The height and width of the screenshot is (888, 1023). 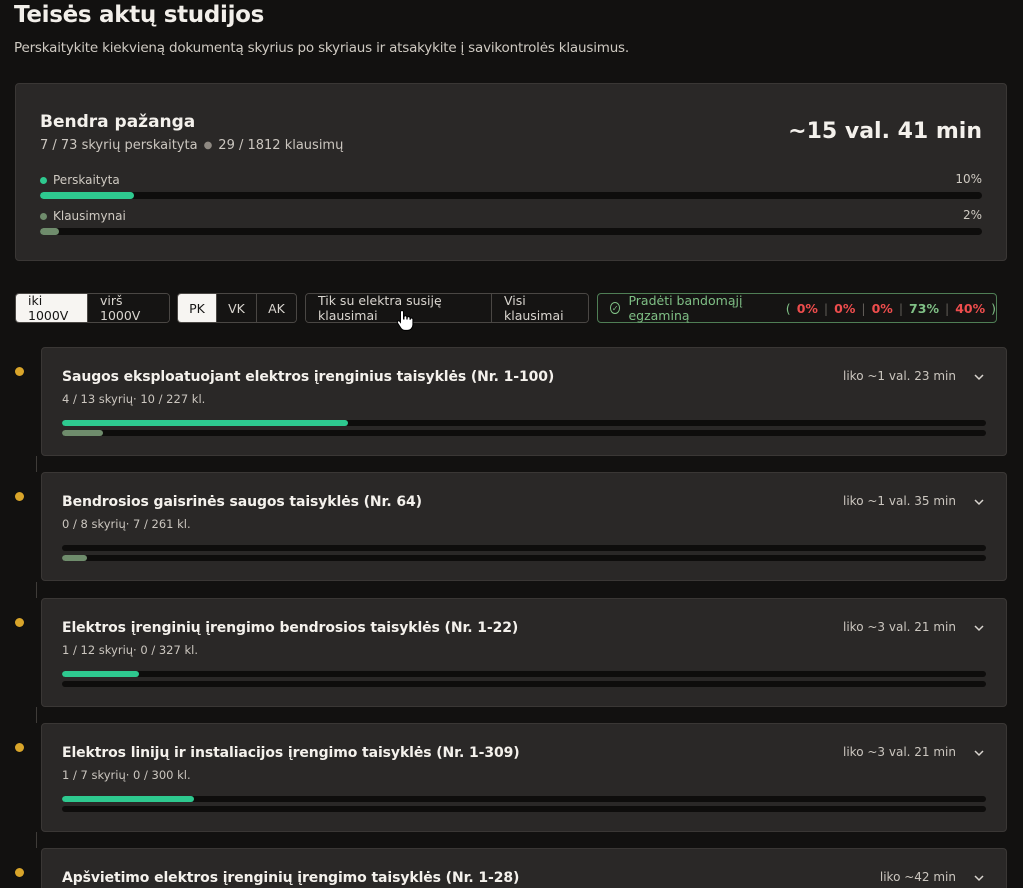 What do you see at coordinates (972, 215) in the screenshot?
I see `questions-progress-percent: 2%` at bounding box center [972, 215].